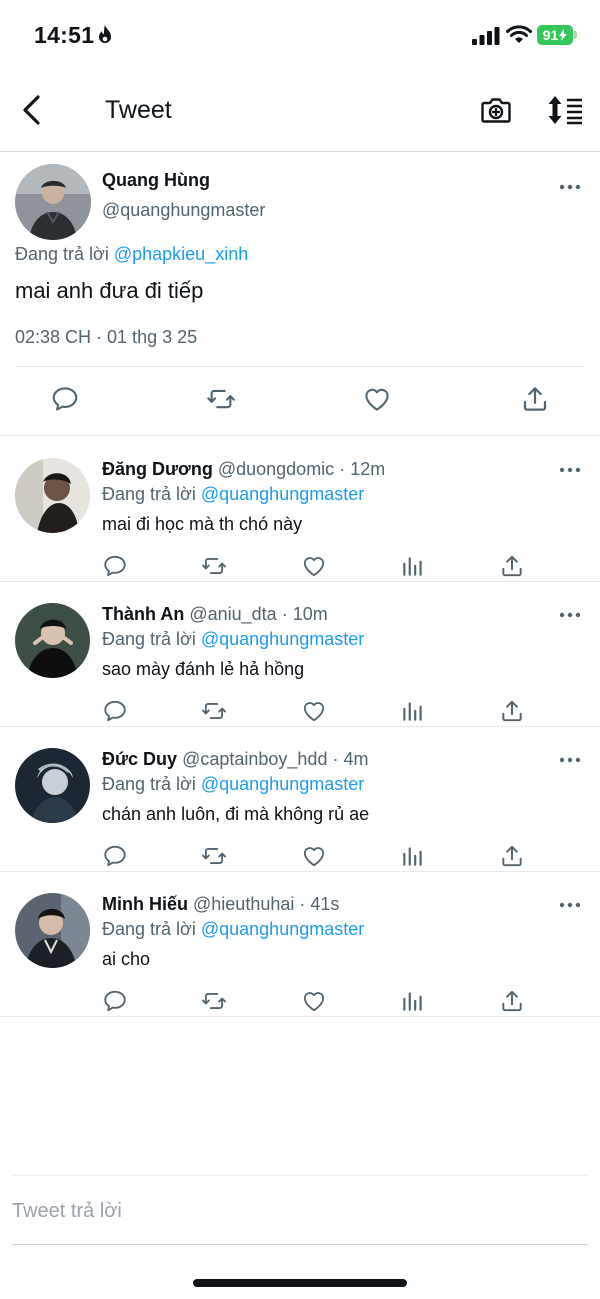 This screenshot has height=1299, width=600. What do you see at coordinates (255, 759) in the screenshot?
I see `author-handle: @captainboy_hdd` at bounding box center [255, 759].